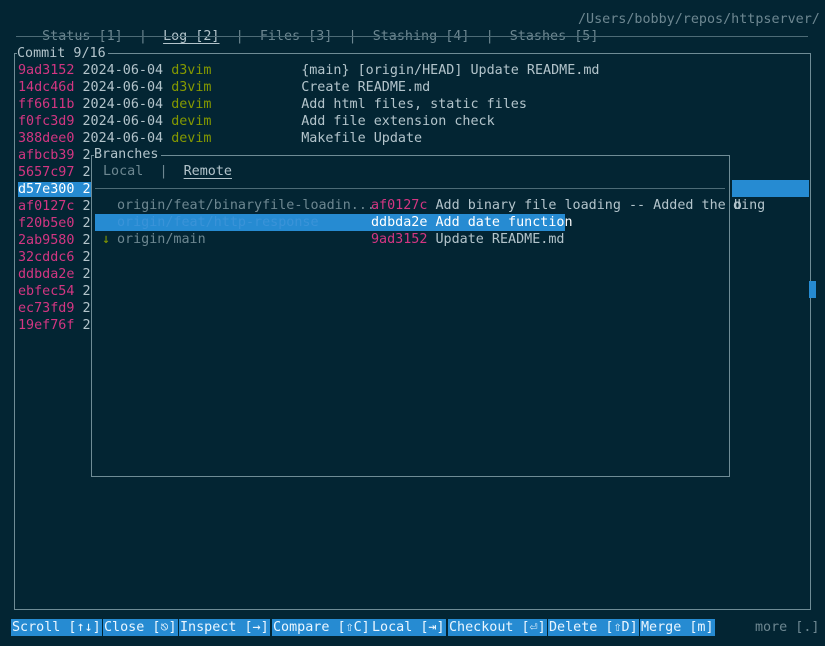  I want to click on commit-row: af0127c 2, so click(54, 206).